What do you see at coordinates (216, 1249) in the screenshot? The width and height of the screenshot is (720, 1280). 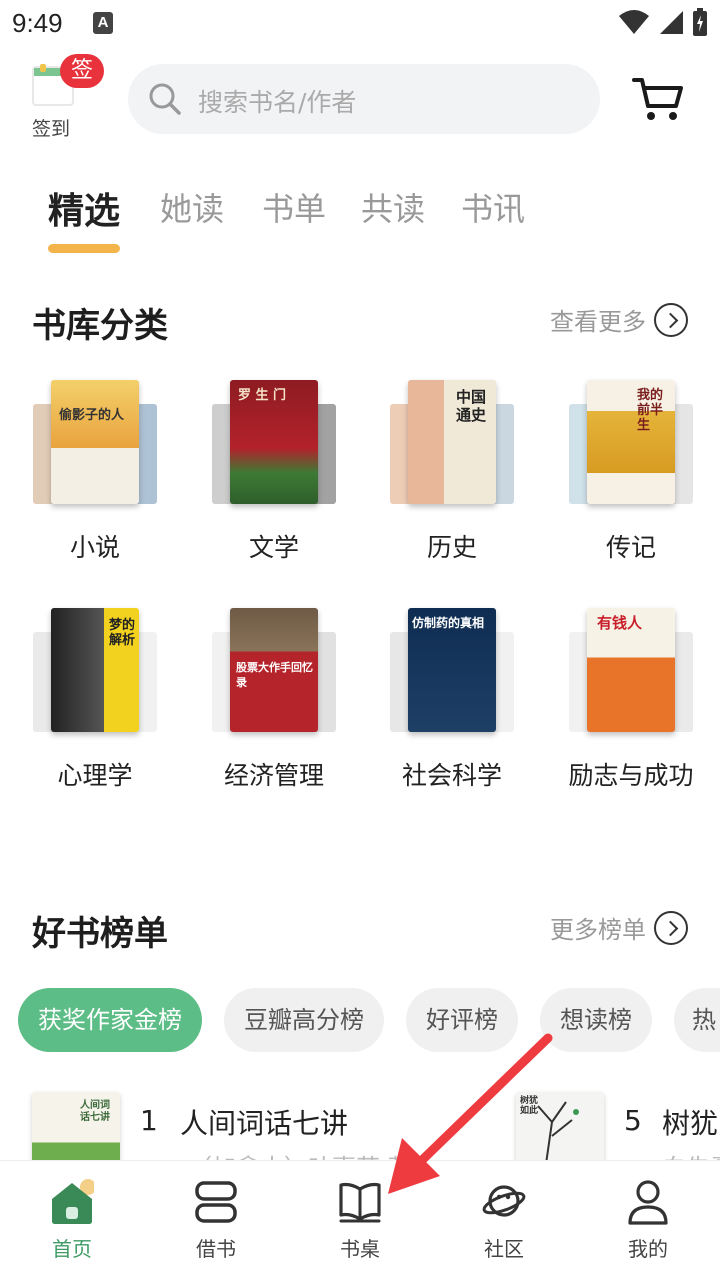 I see `nav-label: 借书` at bounding box center [216, 1249].